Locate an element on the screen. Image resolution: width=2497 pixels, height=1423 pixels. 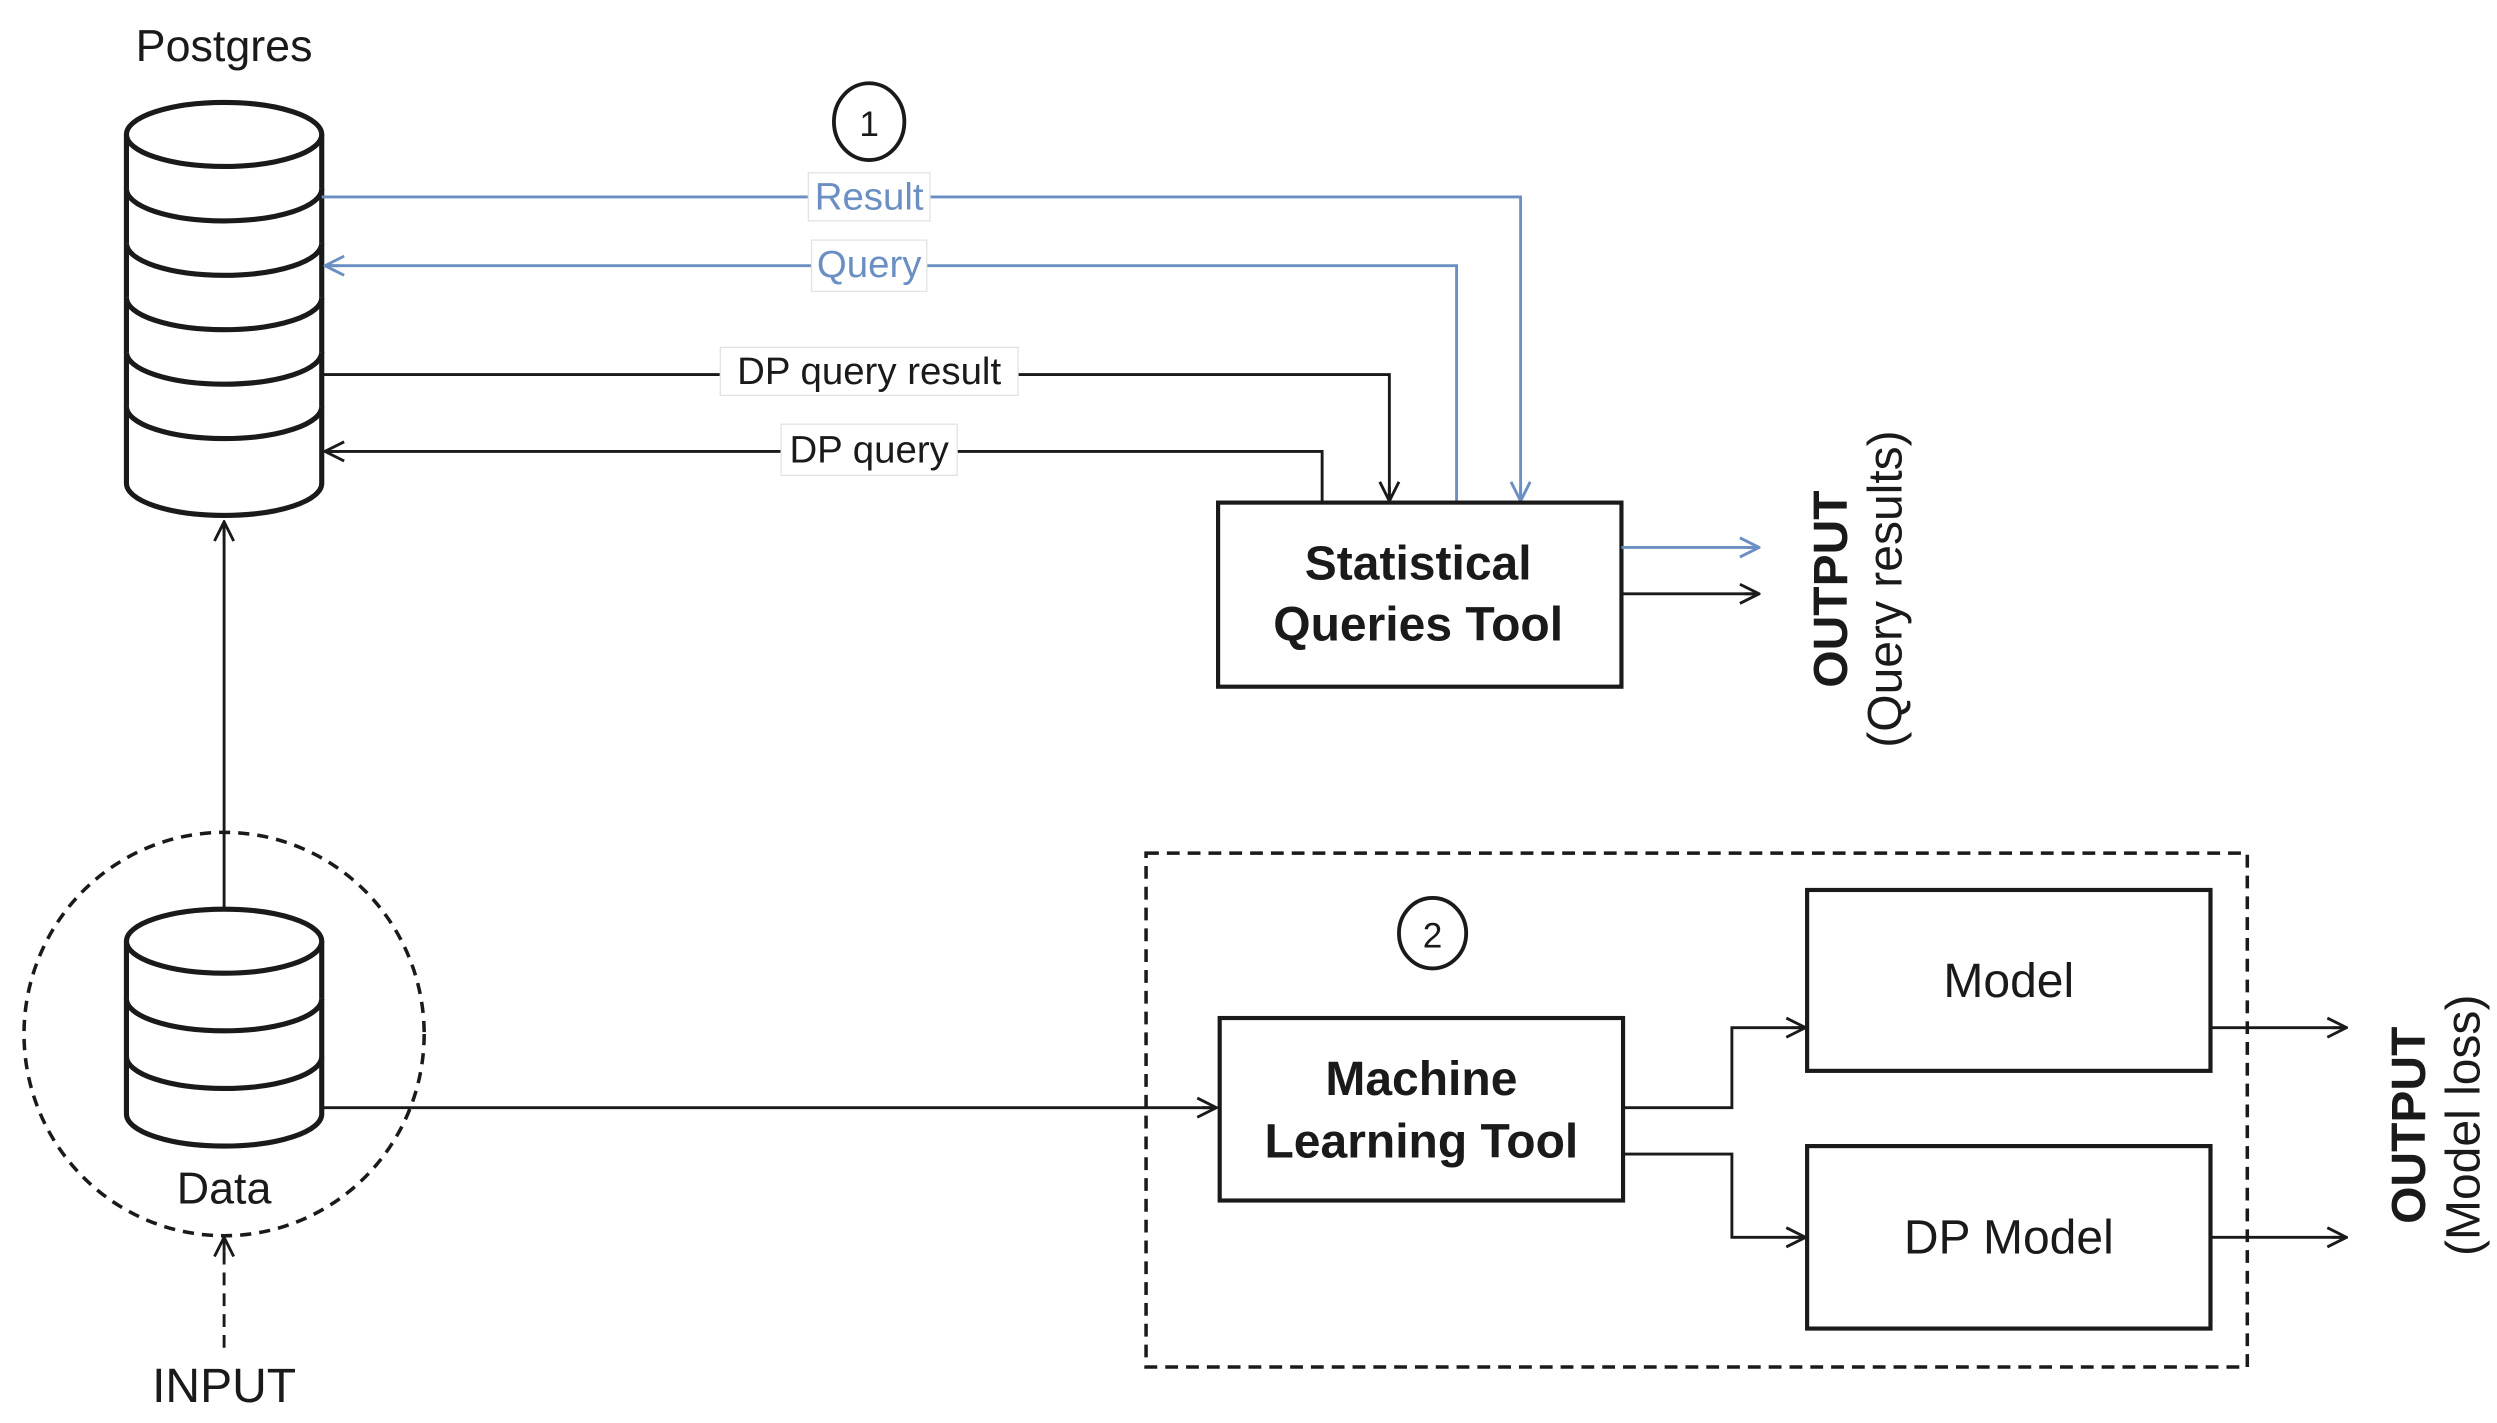
input-label: INPUT is located at coordinates (224, 1386).